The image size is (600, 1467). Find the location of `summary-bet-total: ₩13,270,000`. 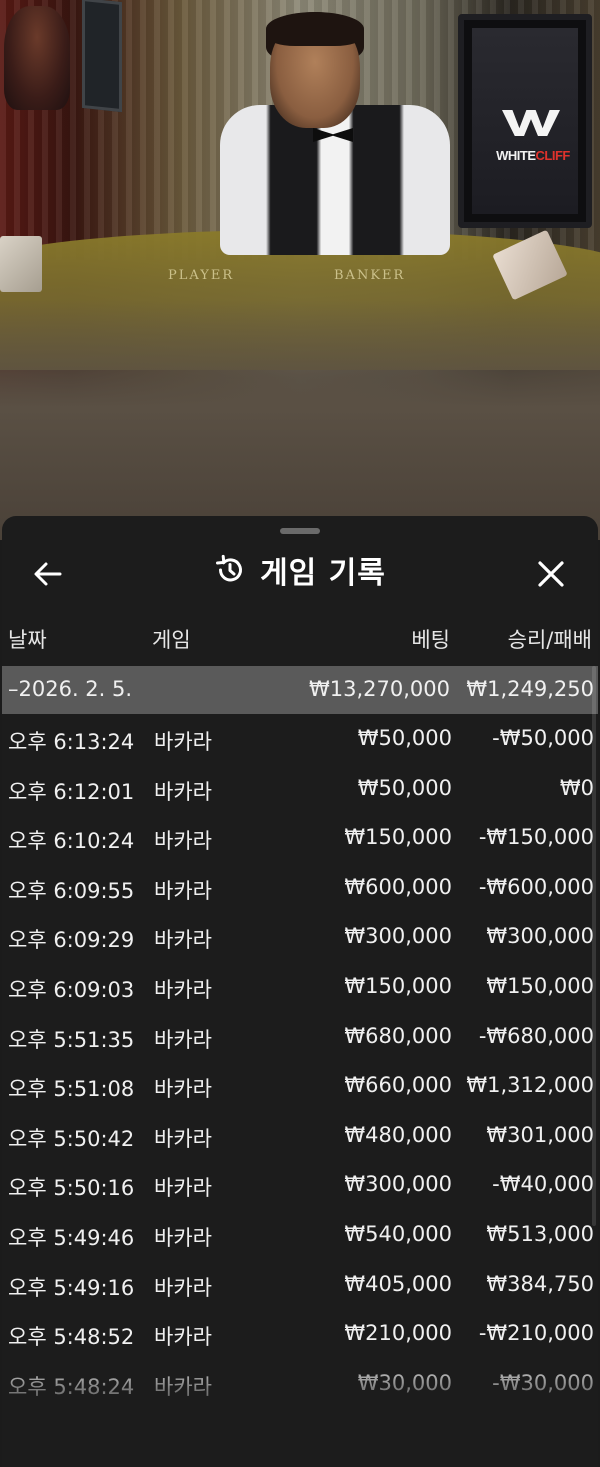

summary-bet-total: ₩13,270,000 is located at coordinates (379, 689).